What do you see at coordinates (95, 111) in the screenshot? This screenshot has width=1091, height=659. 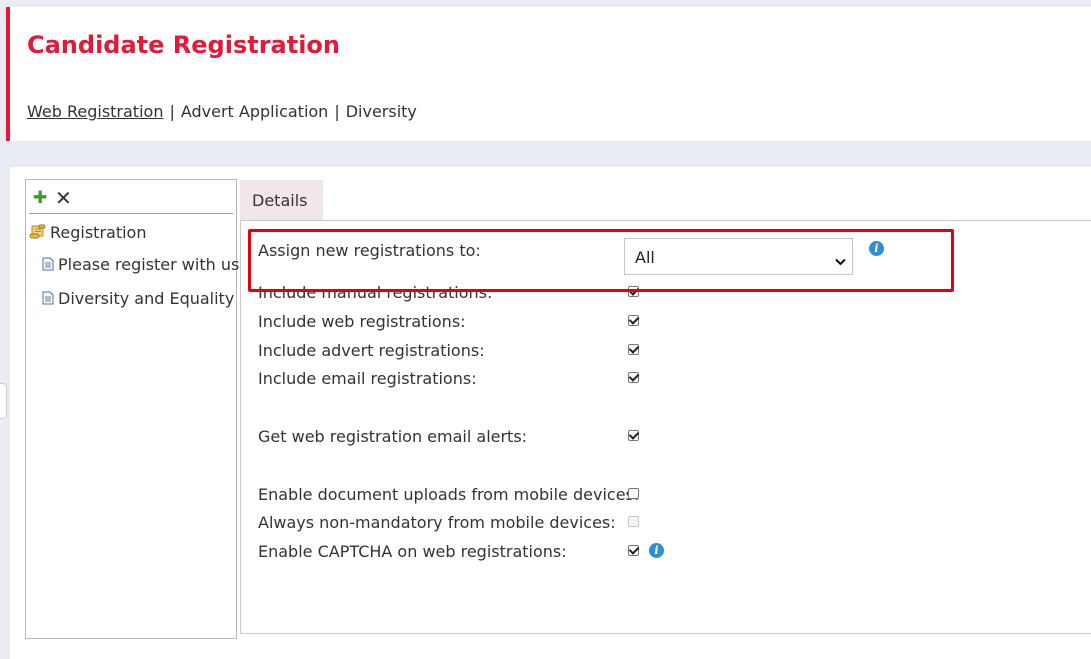 I see `subnav-link-web-registration: Web Registration` at bounding box center [95, 111].